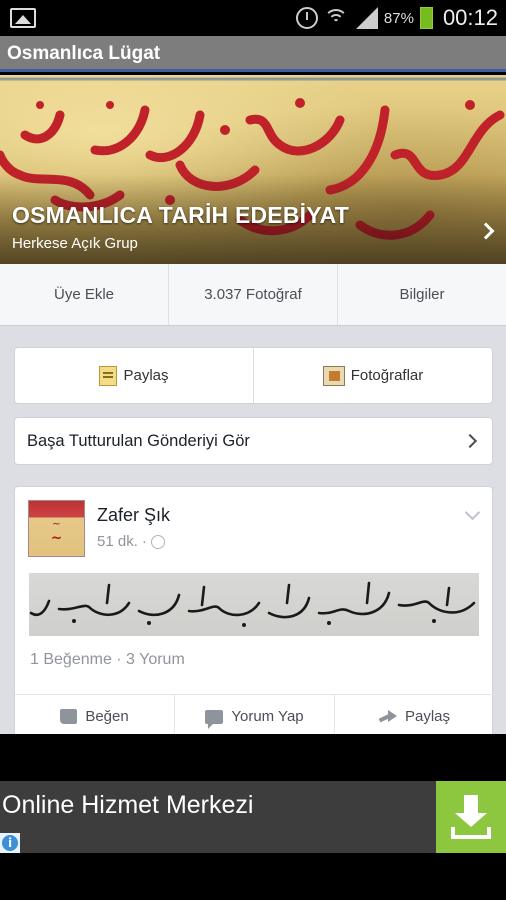 The image size is (506, 900). I want to click on alarm-icon, so click(306, 18).